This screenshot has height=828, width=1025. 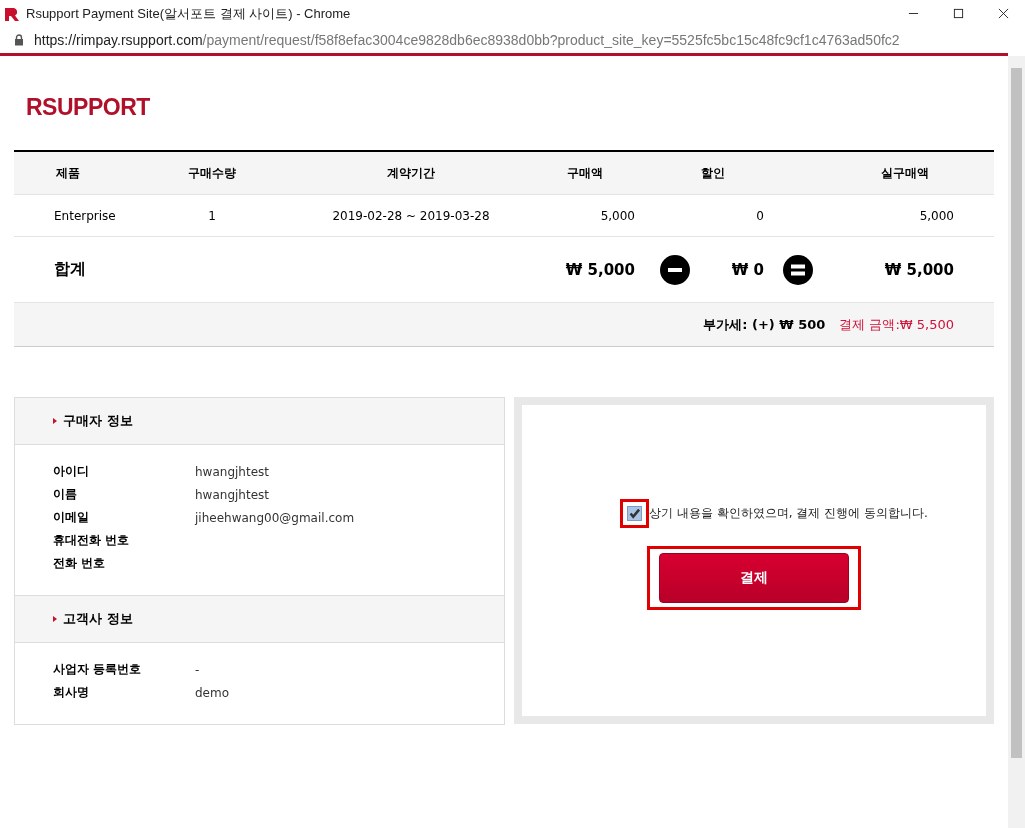 What do you see at coordinates (675, 269) in the screenshot?
I see `minus-icon` at bounding box center [675, 269].